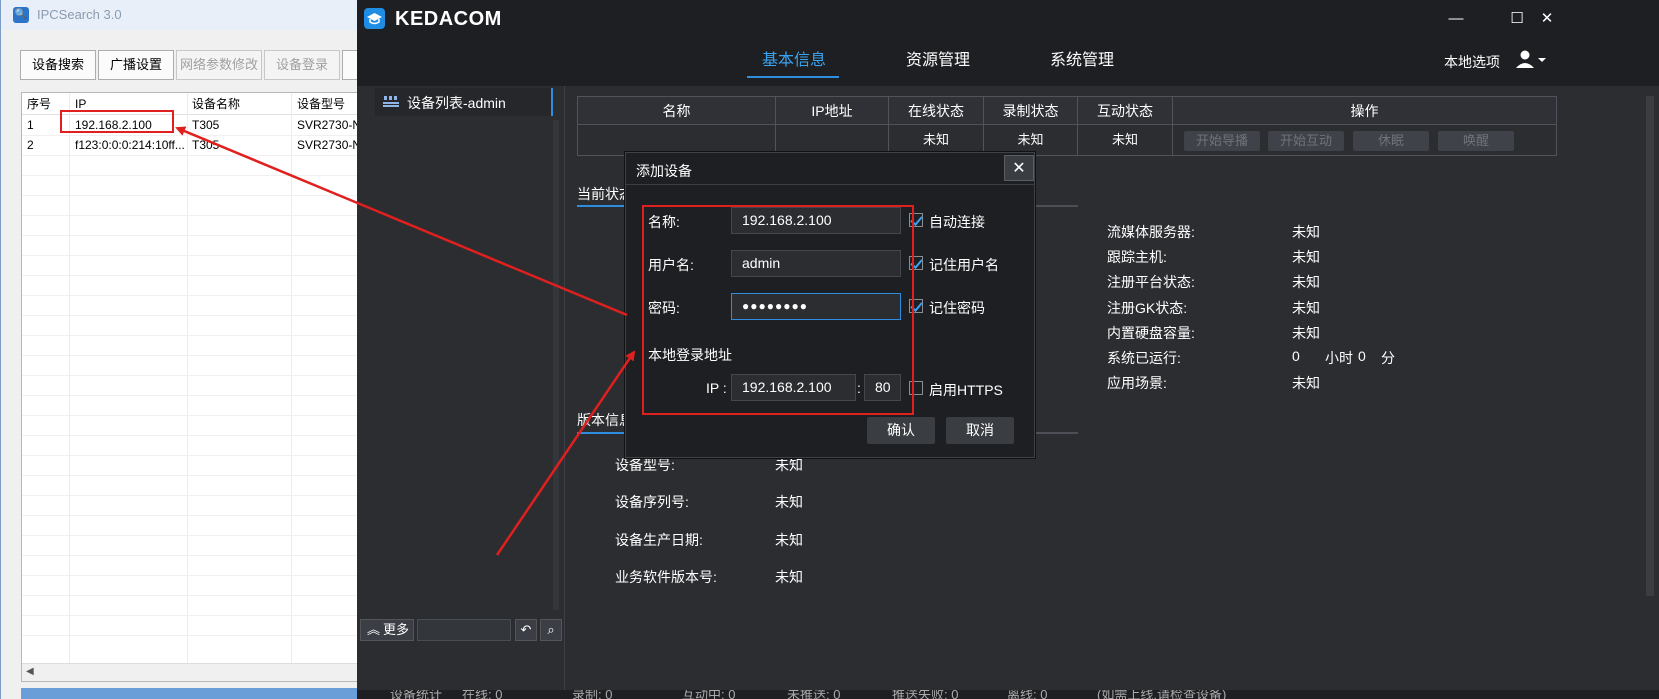 Image resolution: width=1659 pixels, height=699 pixels. I want to click on broadcast-settings-button: 广播设置, so click(136, 65).